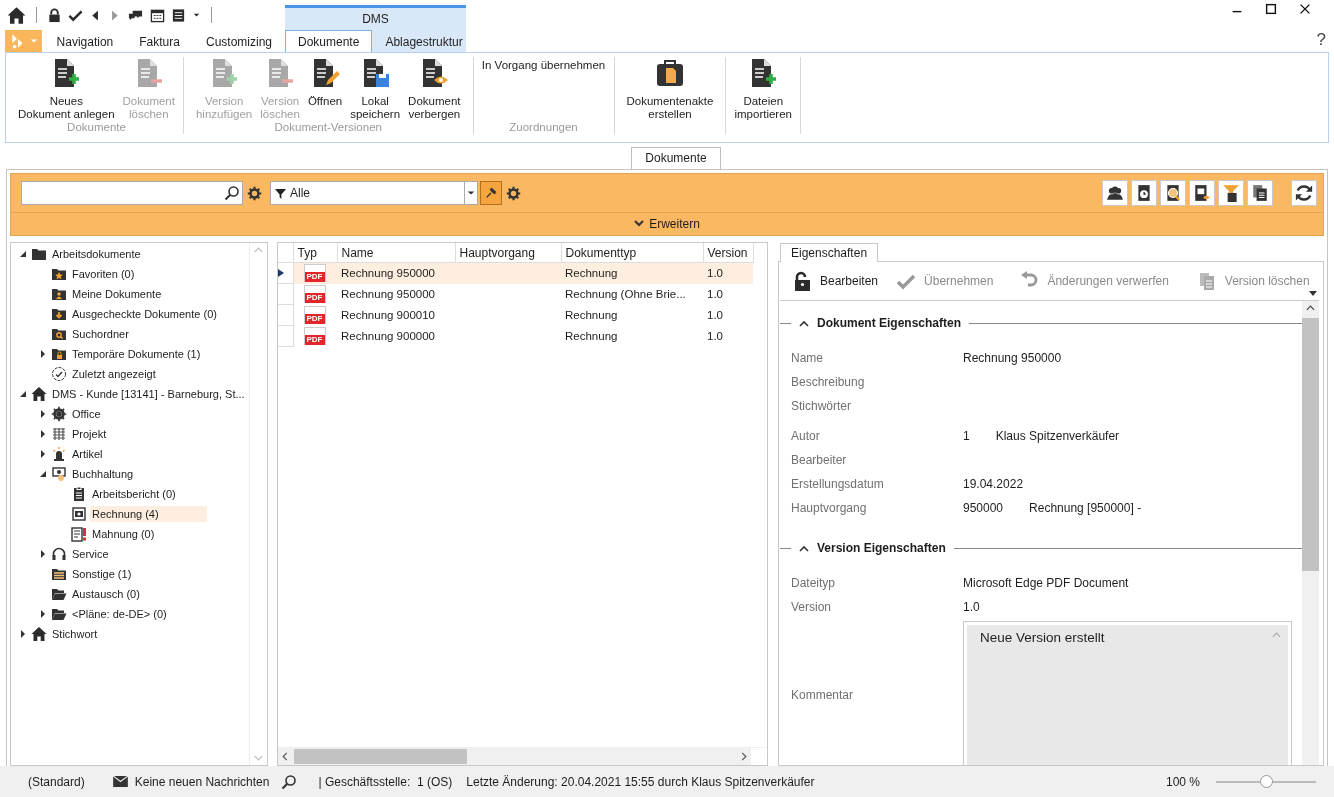  Describe the element at coordinates (1266, 781) in the screenshot. I see `zoom-slider` at that location.